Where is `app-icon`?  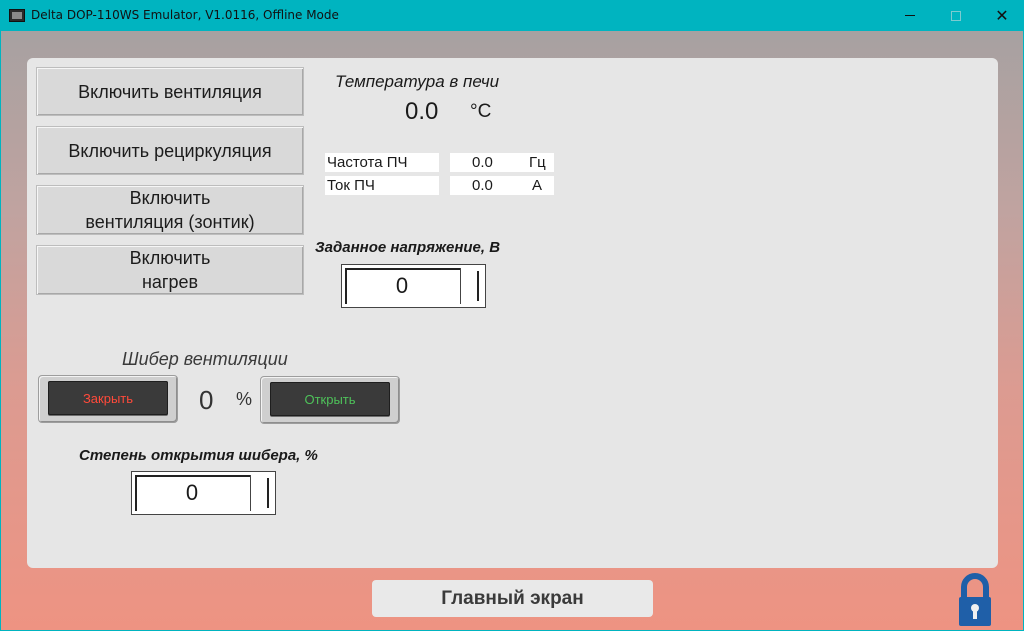
app-icon is located at coordinates (17, 15).